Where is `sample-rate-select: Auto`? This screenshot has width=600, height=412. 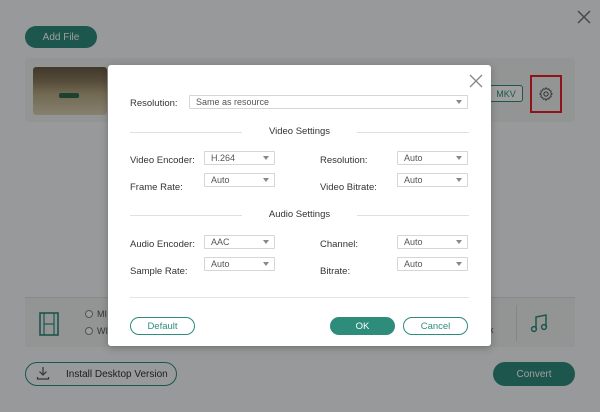
sample-rate-select: Auto is located at coordinates (239, 264).